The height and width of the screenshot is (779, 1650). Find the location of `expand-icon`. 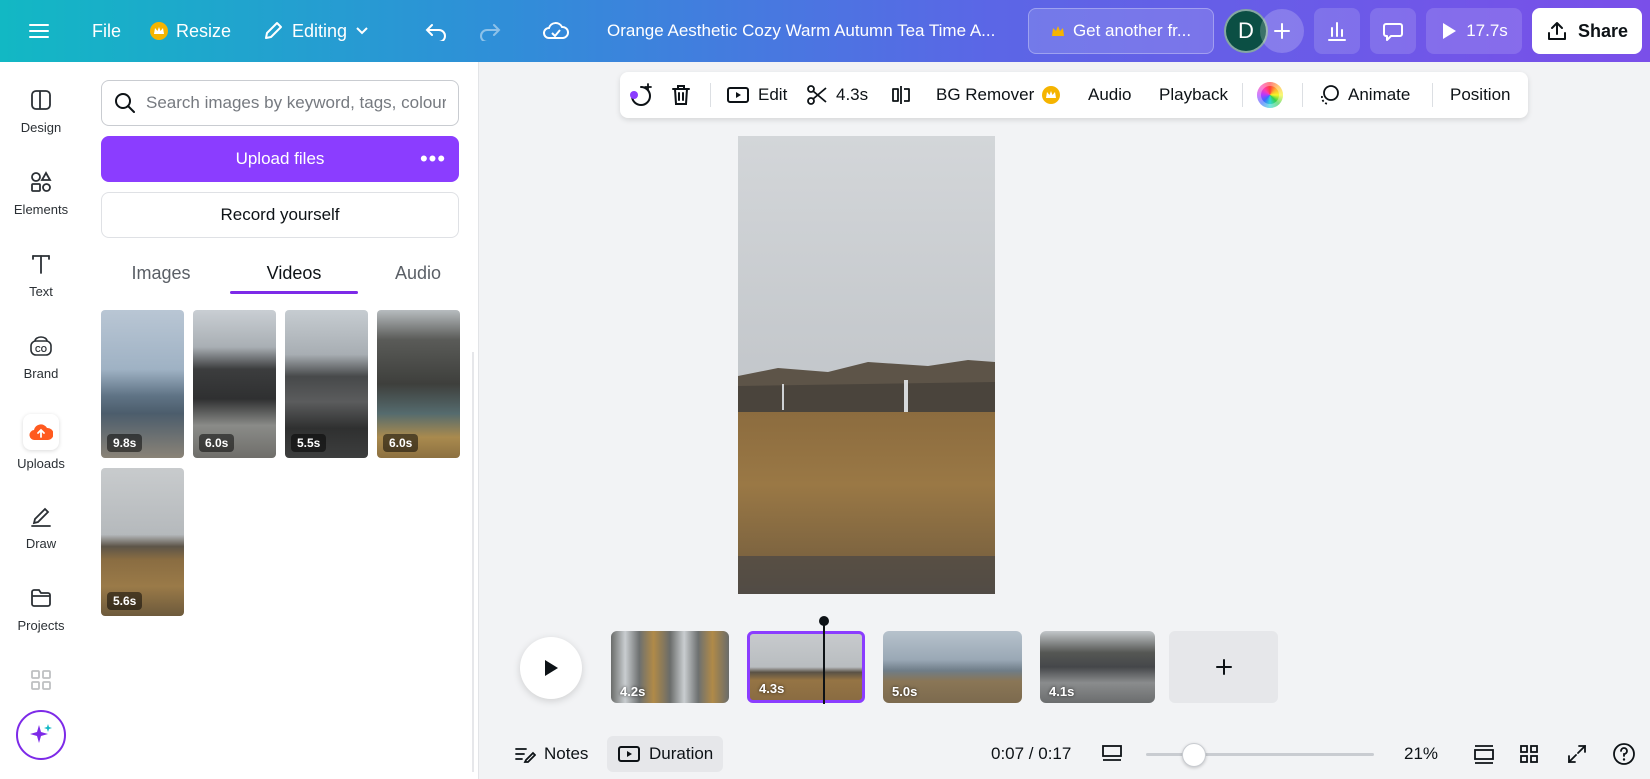

expand-icon is located at coordinates (1577, 754).